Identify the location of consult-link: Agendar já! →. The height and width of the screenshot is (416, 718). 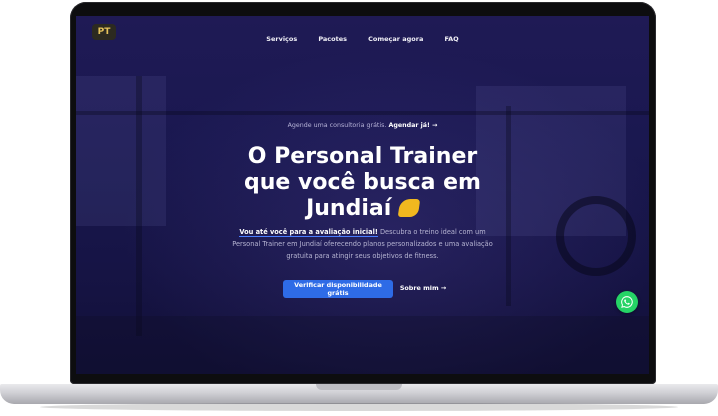
(412, 125).